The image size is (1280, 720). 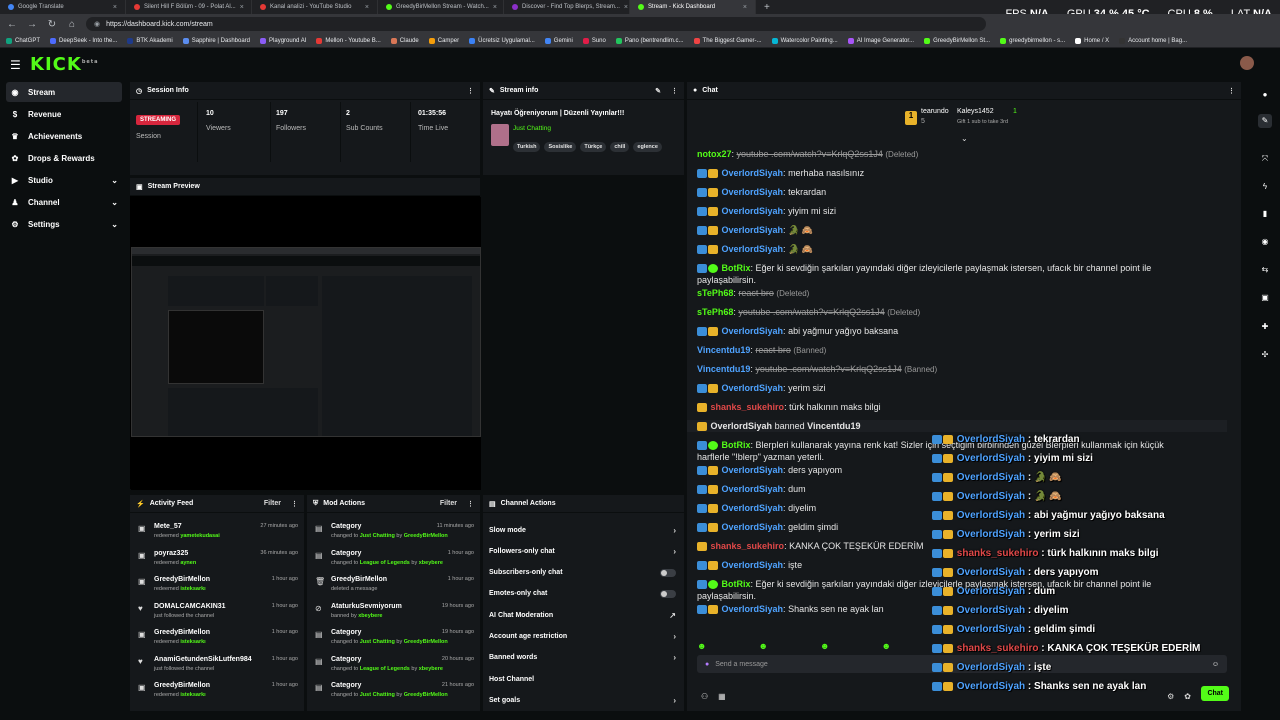 I want to click on bookmark-item: Sapphire | Dashboard, so click(x=216, y=40).